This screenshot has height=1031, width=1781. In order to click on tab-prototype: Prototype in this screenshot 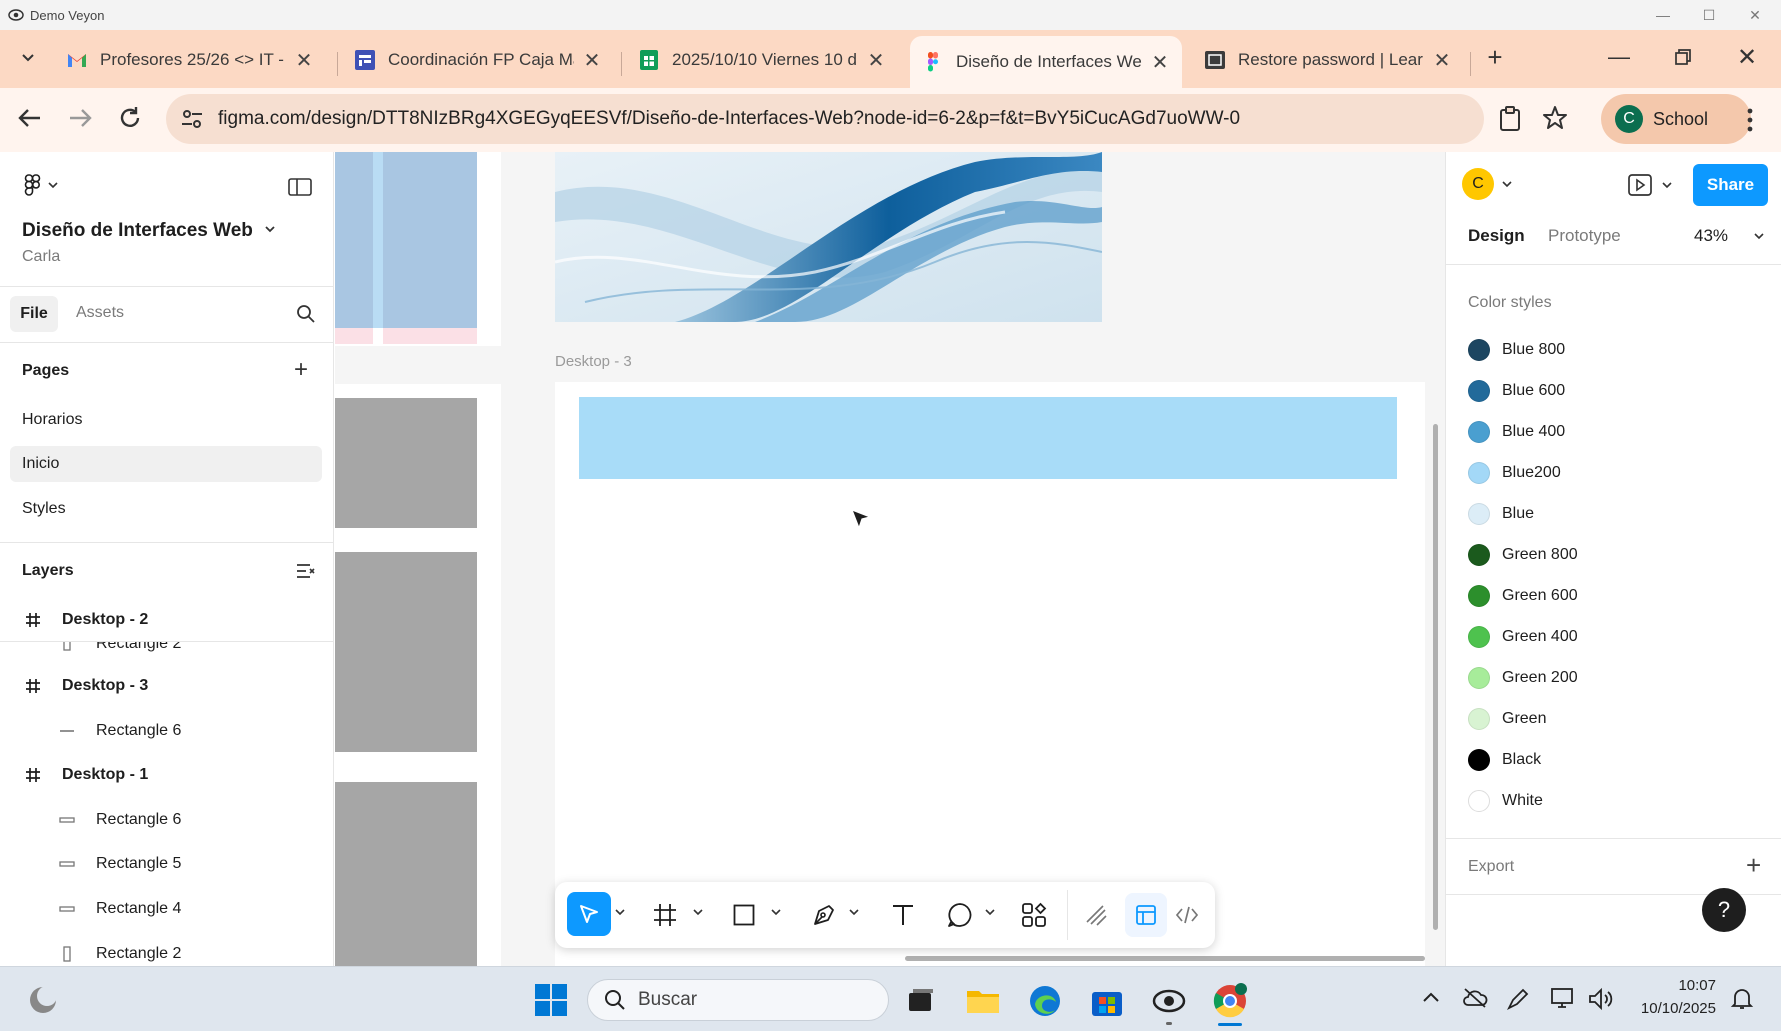, I will do `click(1584, 236)`.